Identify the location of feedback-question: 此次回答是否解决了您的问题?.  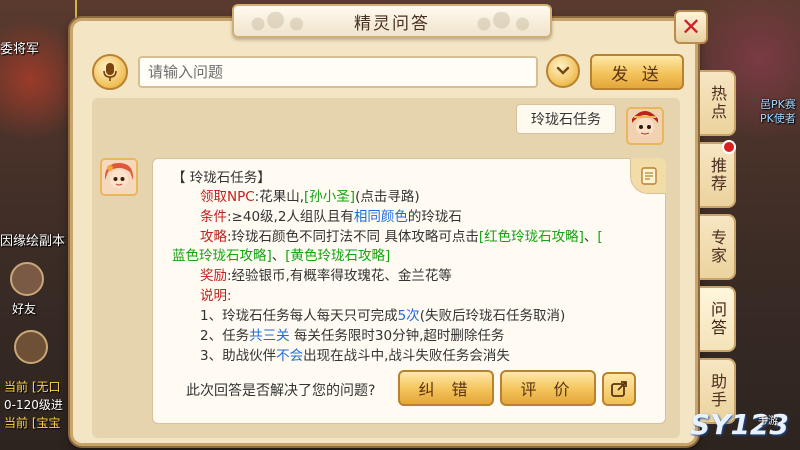
(281, 391).